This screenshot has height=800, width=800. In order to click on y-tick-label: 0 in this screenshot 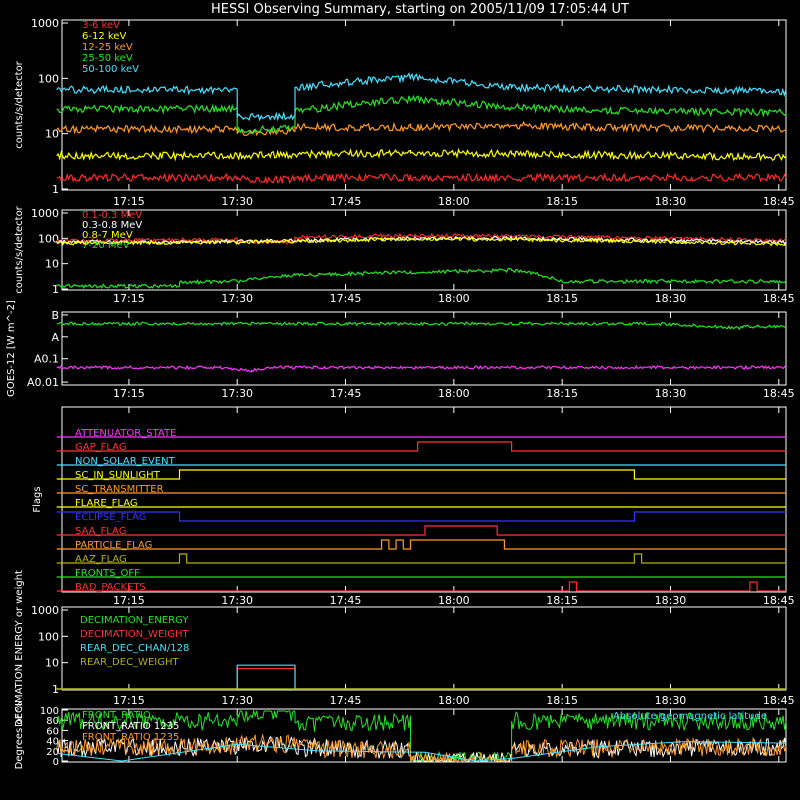, I will do `click(56, 762)`.